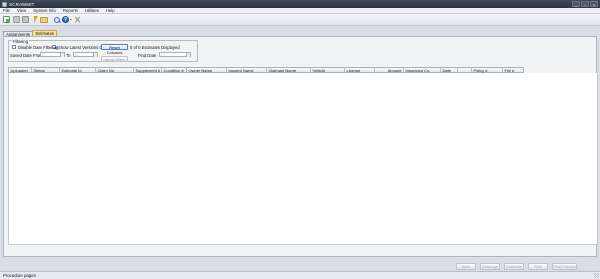 Image resolution: width=600 pixels, height=279 pixels. I want to click on close-button: x, so click(594, 4).